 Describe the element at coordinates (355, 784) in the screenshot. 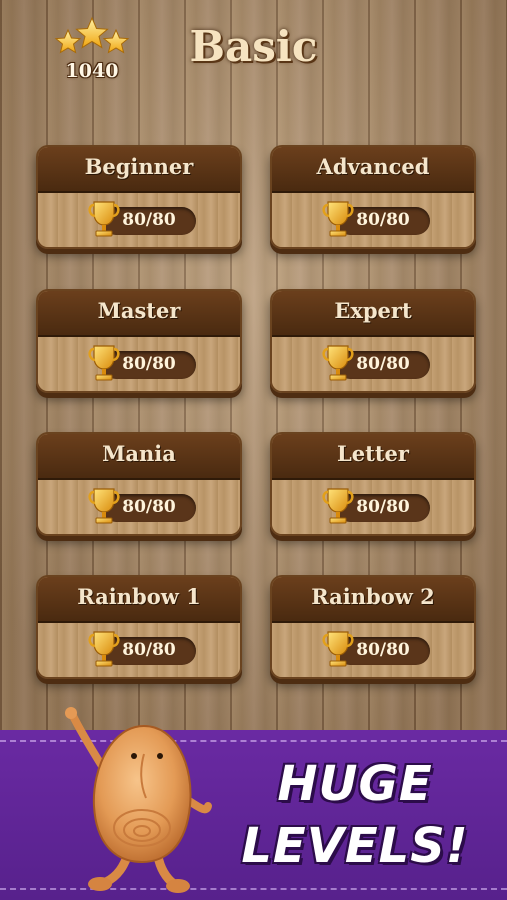

I see `promo-line-huge: HUGE` at that location.